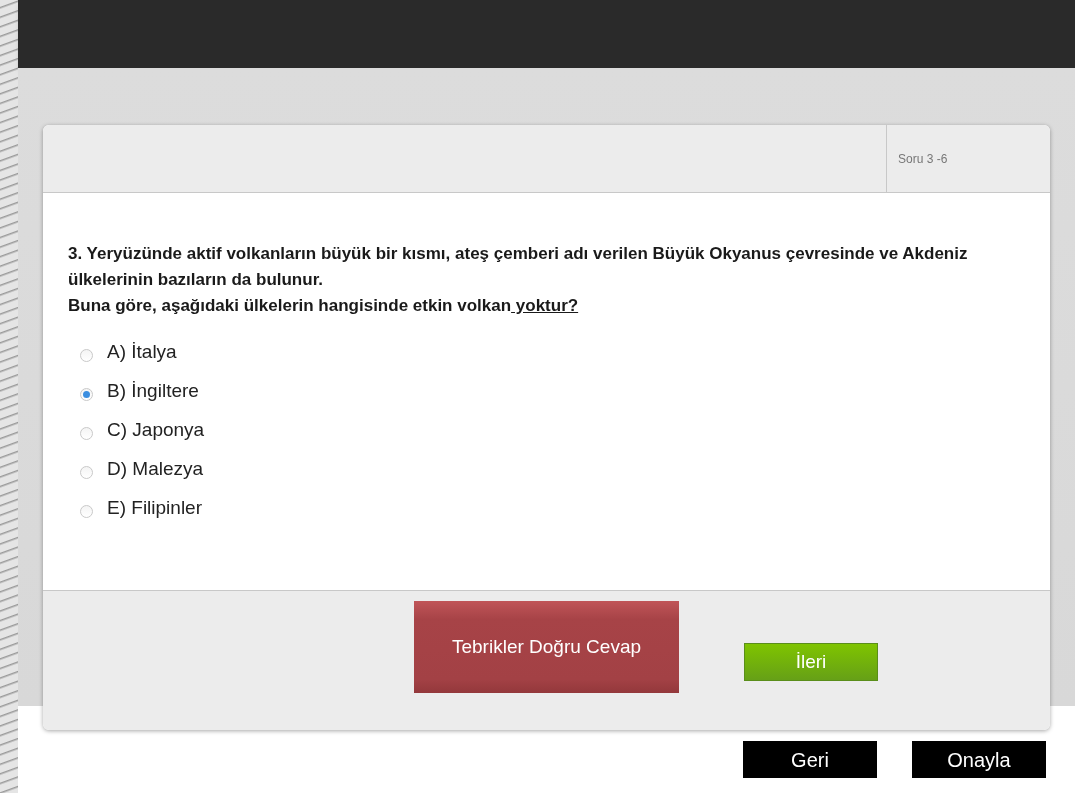 The width and height of the screenshot is (1075, 793). I want to click on nav-button: Onayla, so click(979, 759).